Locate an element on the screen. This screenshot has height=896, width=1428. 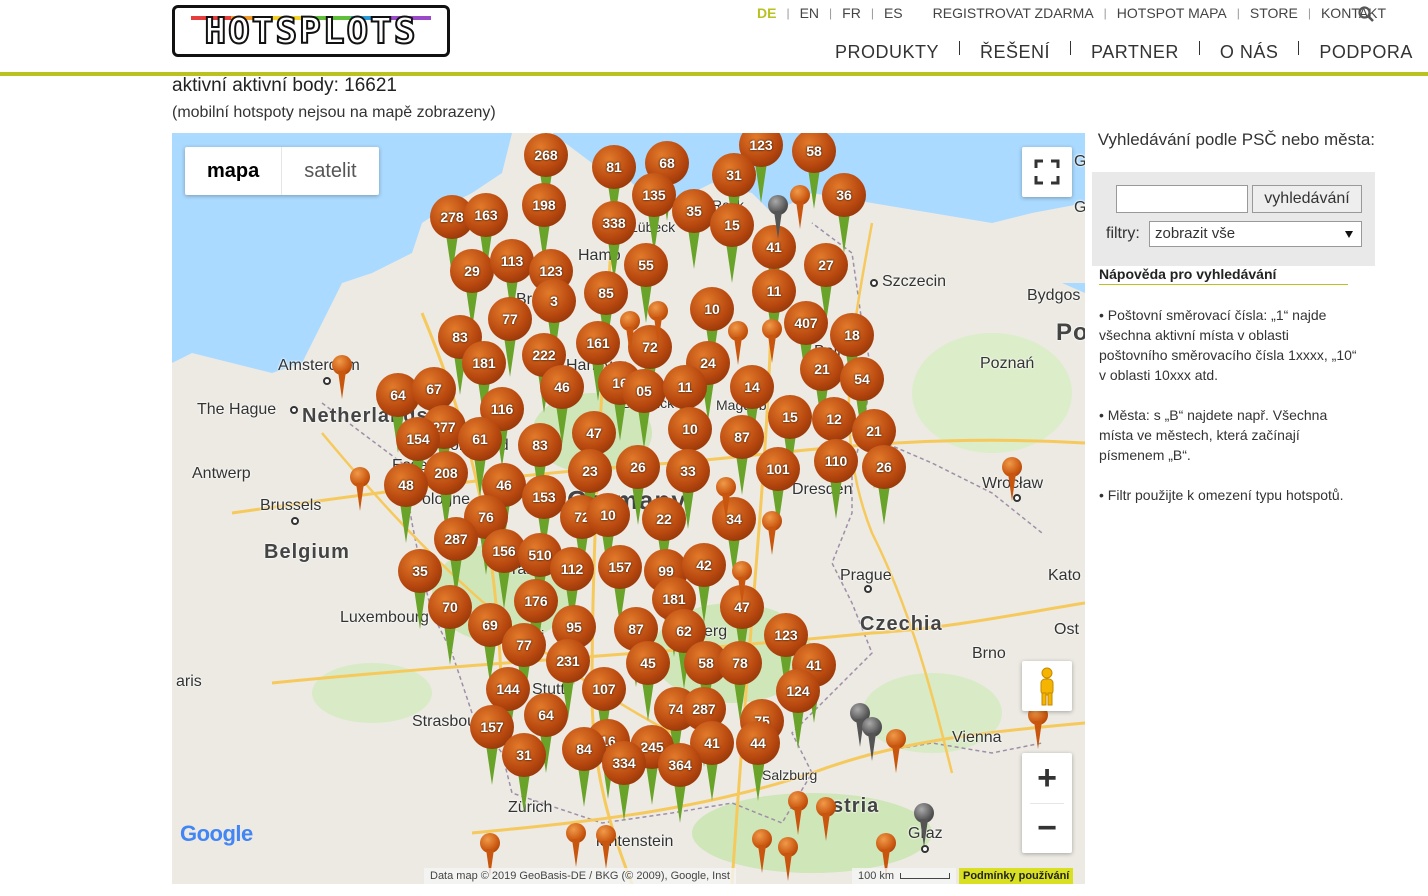
map-type-satellite-button: satelit is located at coordinates (330, 171).